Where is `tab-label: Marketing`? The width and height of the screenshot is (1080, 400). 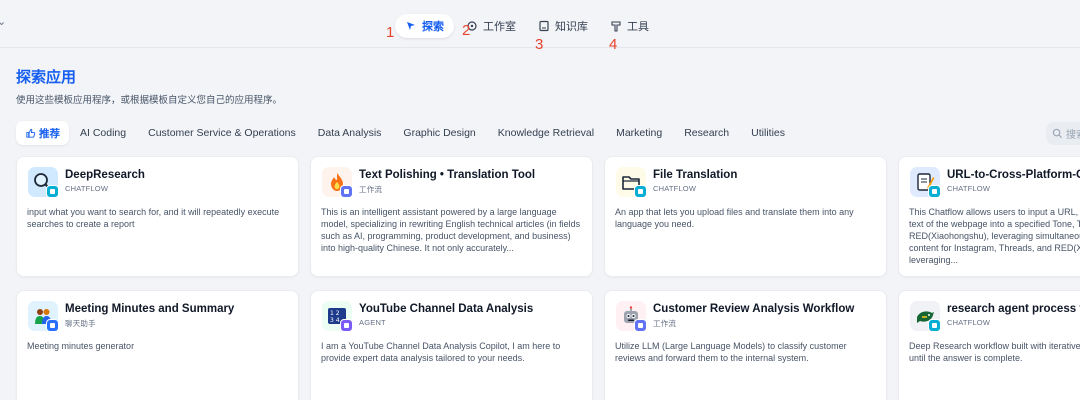
tab-label: Marketing is located at coordinates (639, 133).